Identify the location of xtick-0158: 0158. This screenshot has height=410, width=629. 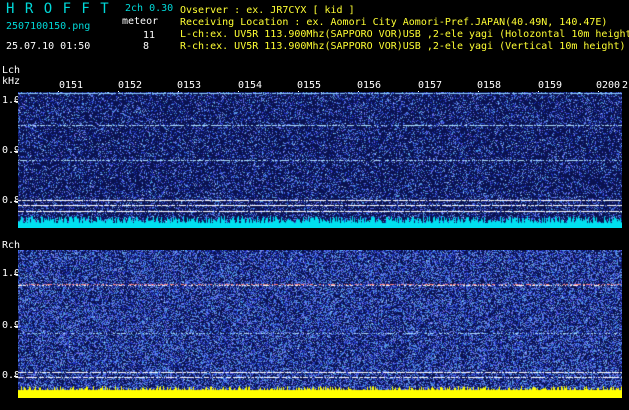
(489, 85).